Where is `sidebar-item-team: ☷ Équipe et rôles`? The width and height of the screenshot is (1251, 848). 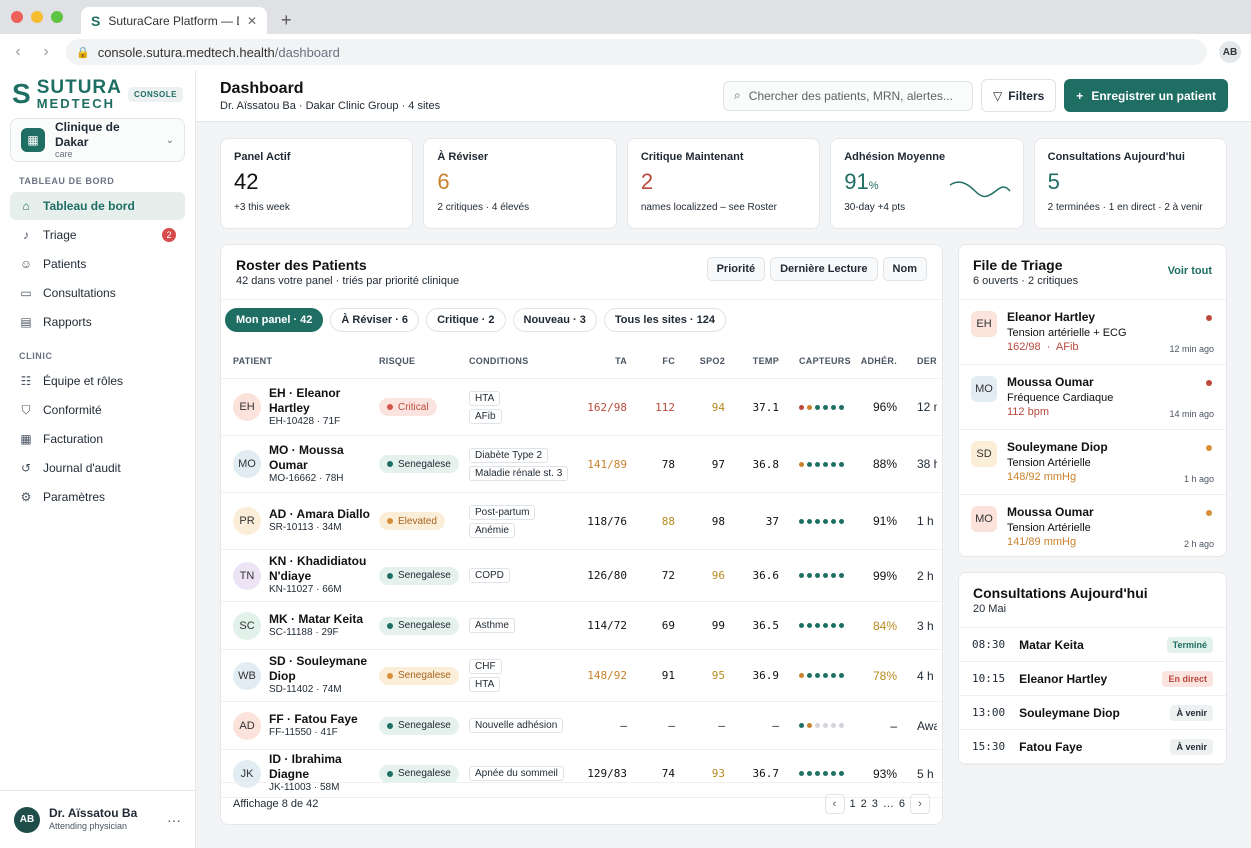
sidebar-item-team: ☷ Équipe et rôles is located at coordinates (97, 381).